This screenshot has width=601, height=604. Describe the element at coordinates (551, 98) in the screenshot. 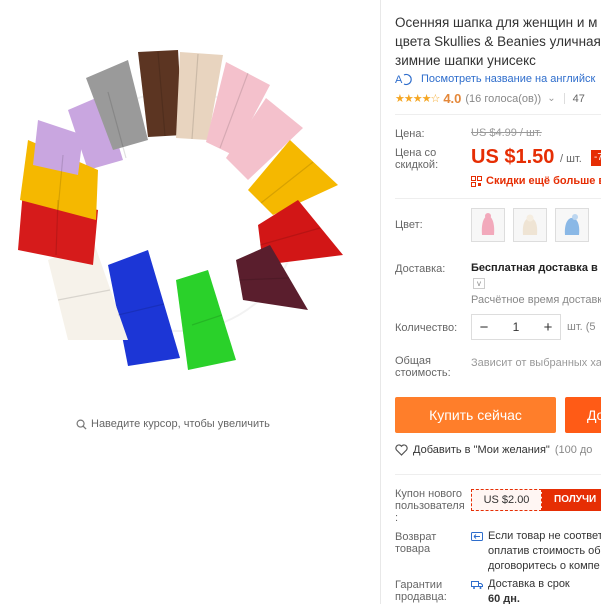

I see `chevron-down-icon: ⌄` at that location.